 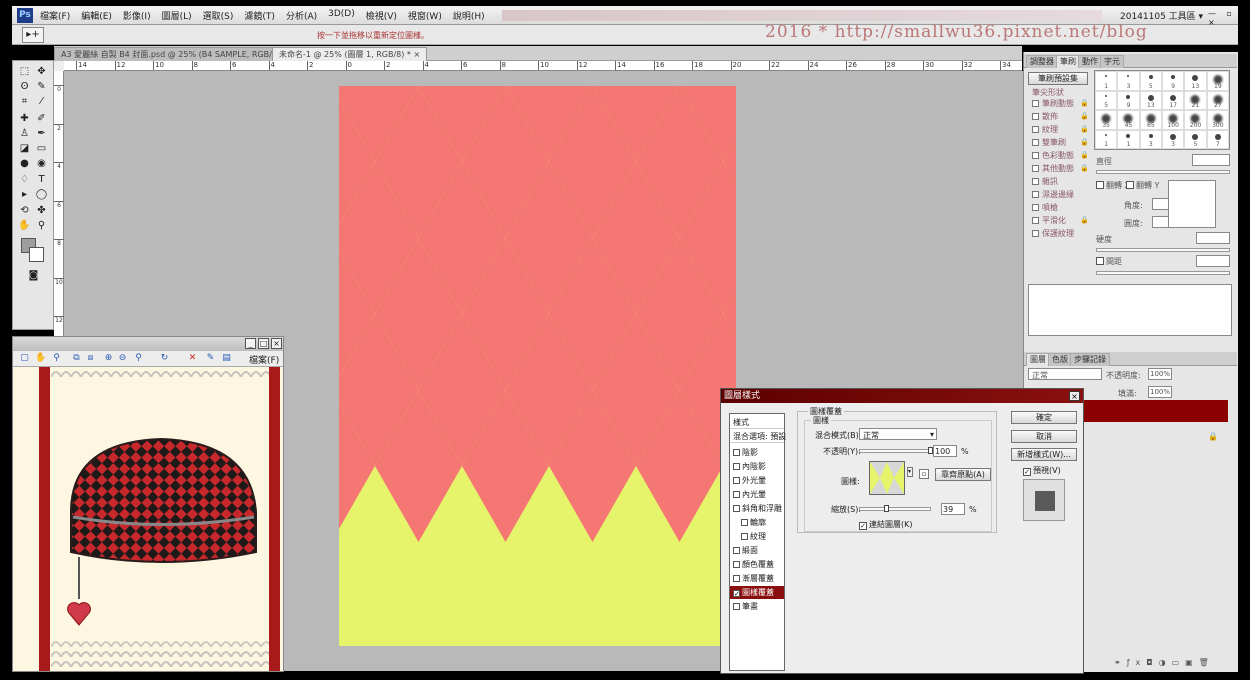 I want to click on delete-icon: ✕, so click(x=192, y=358).